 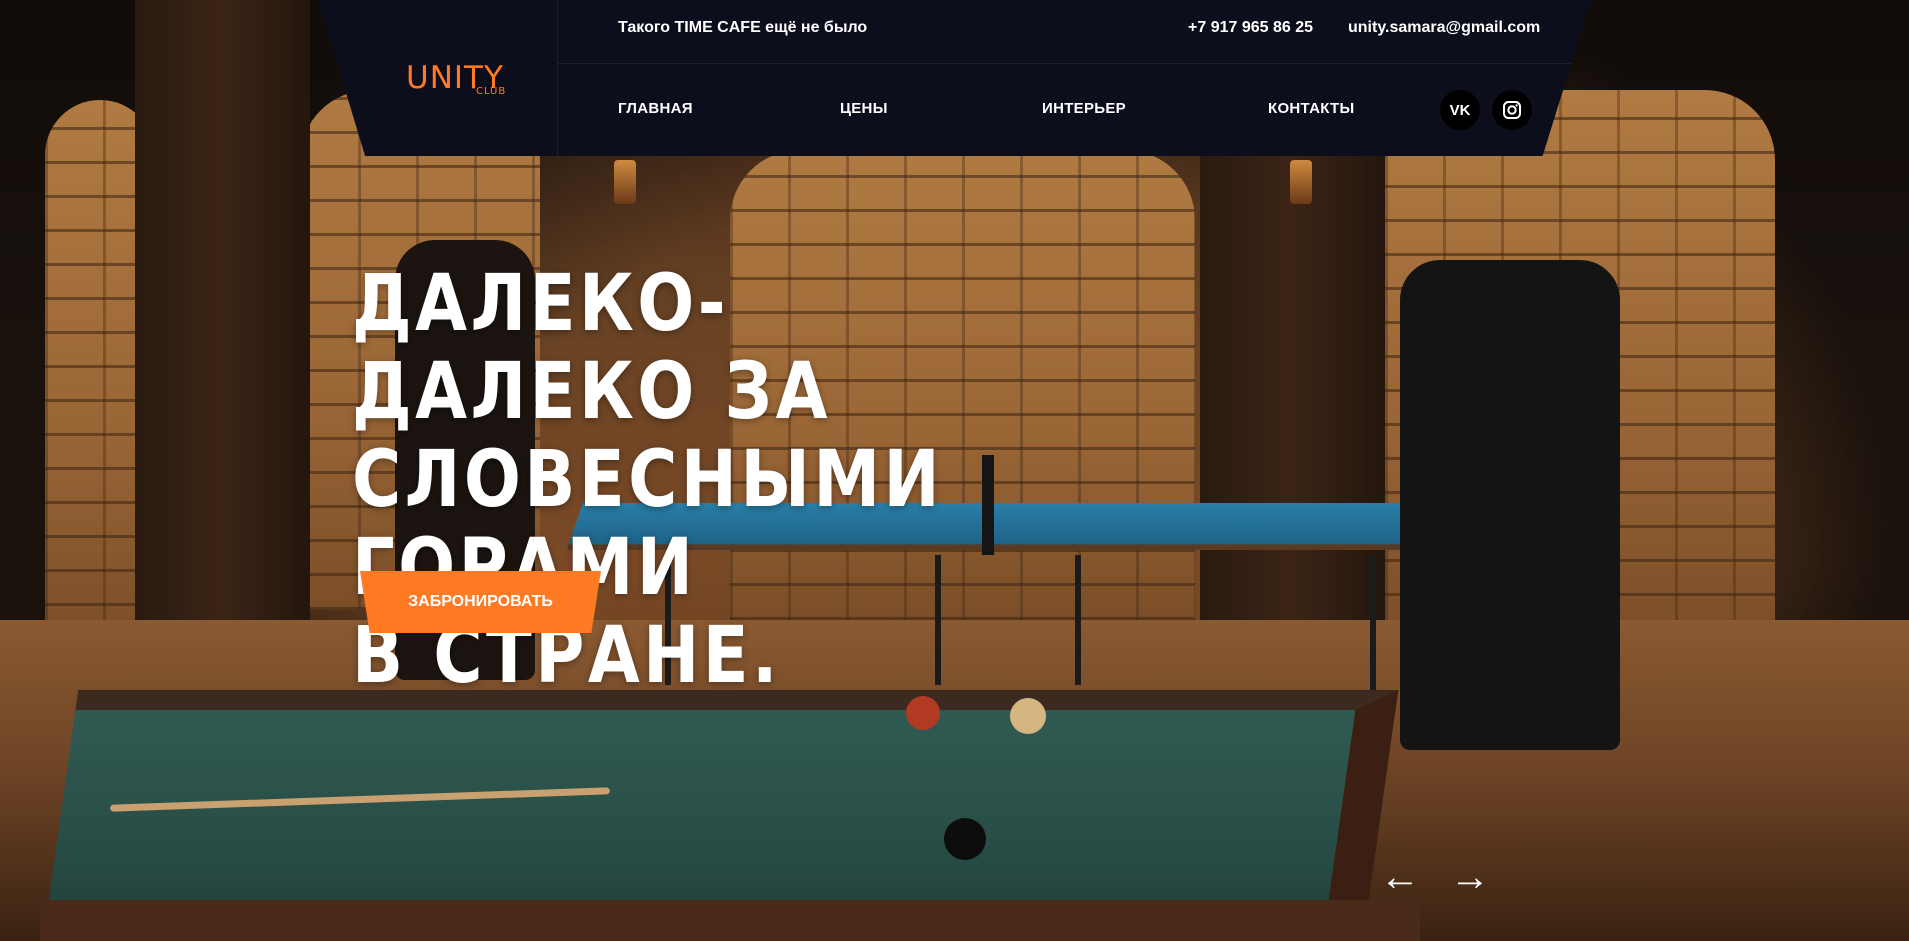 What do you see at coordinates (1510, 505) in the screenshot?
I see `player-right` at bounding box center [1510, 505].